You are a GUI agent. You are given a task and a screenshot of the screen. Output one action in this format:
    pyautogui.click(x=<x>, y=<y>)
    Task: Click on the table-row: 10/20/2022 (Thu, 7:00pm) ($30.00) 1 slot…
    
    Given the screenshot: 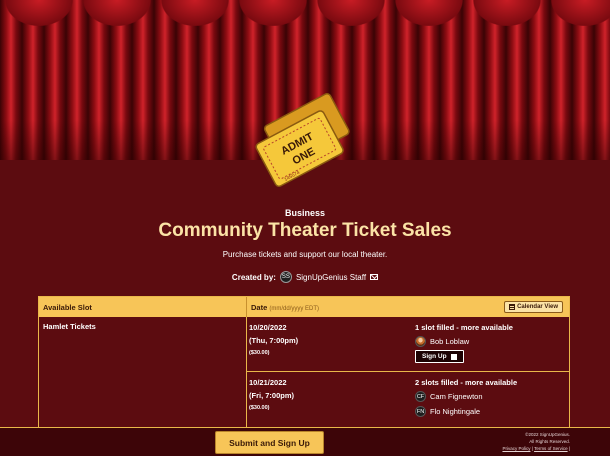 What is the action you would take?
    pyautogui.click(x=408, y=344)
    